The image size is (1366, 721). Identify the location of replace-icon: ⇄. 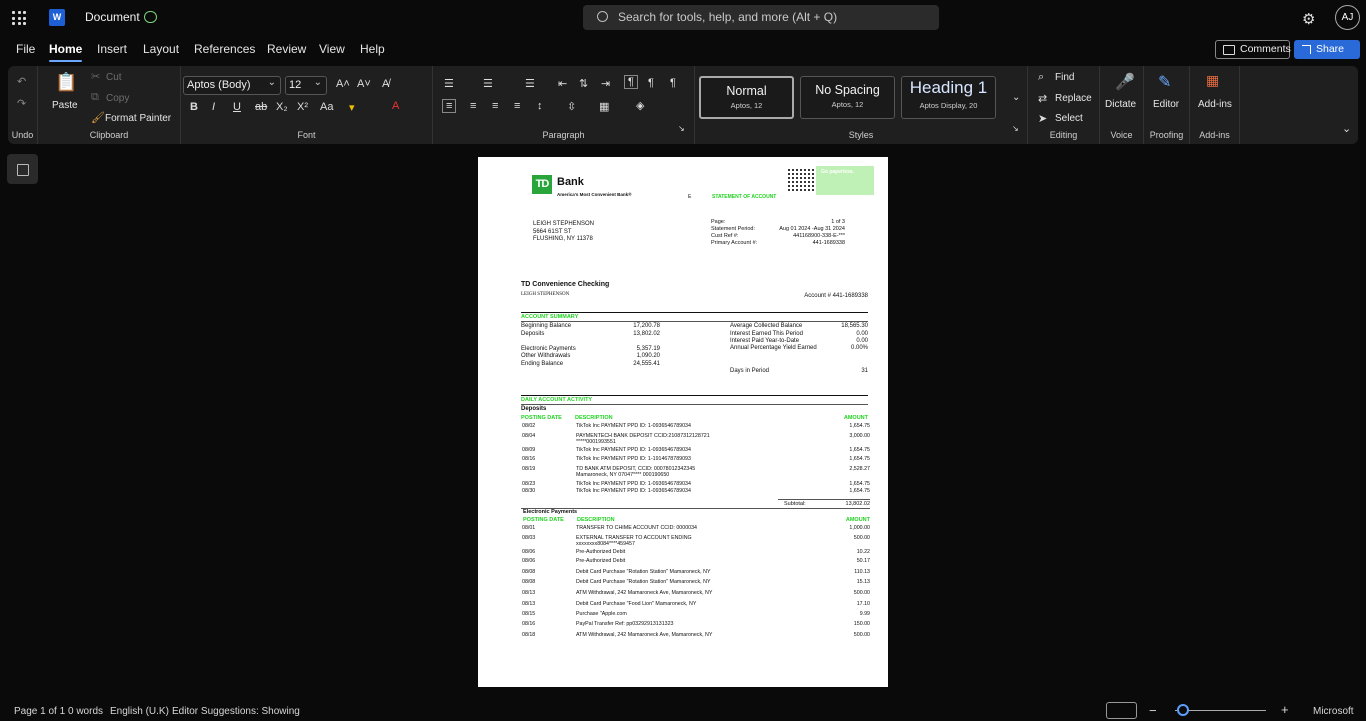
(1042, 98).